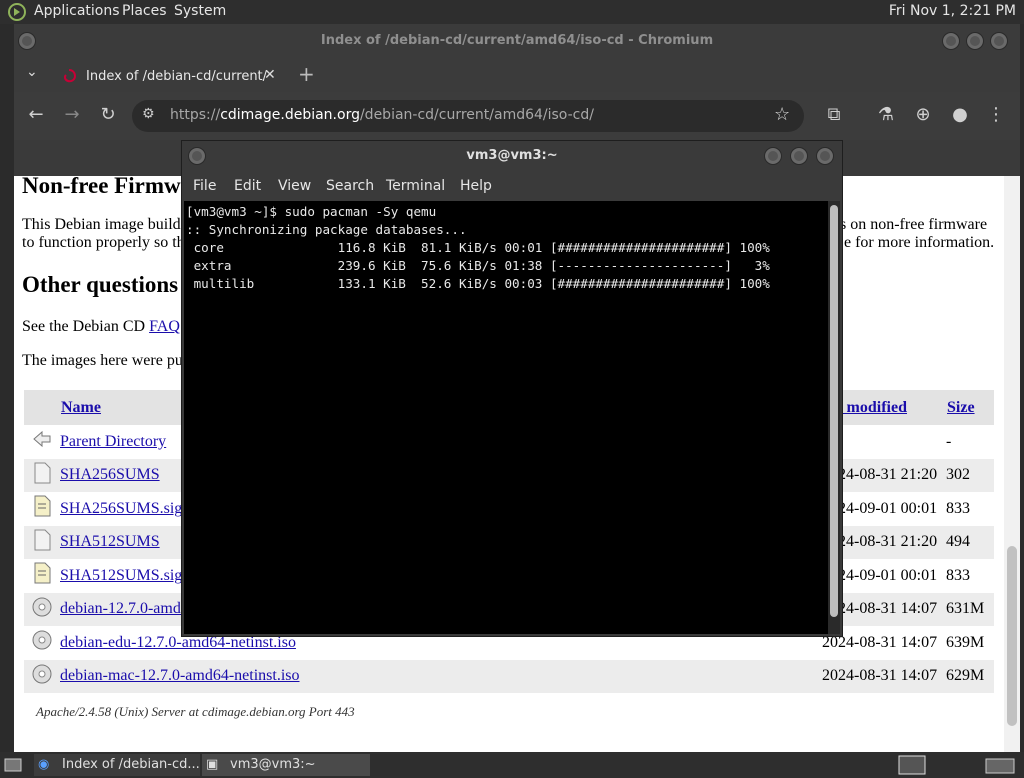 The height and width of the screenshot is (778, 1024). What do you see at coordinates (1000, 765) in the screenshot?
I see `trash-icon` at bounding box center [1000, 765].